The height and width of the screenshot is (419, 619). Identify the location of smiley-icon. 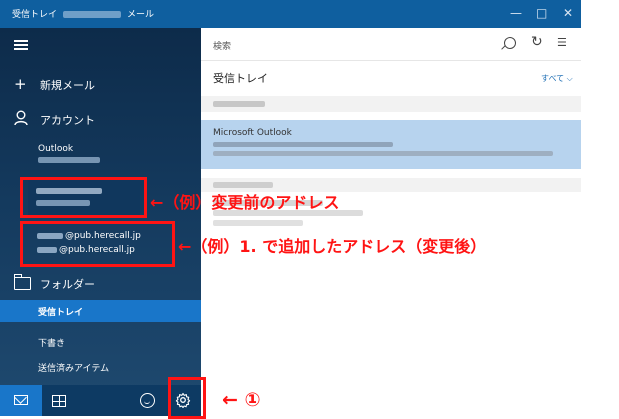
(147, 400).